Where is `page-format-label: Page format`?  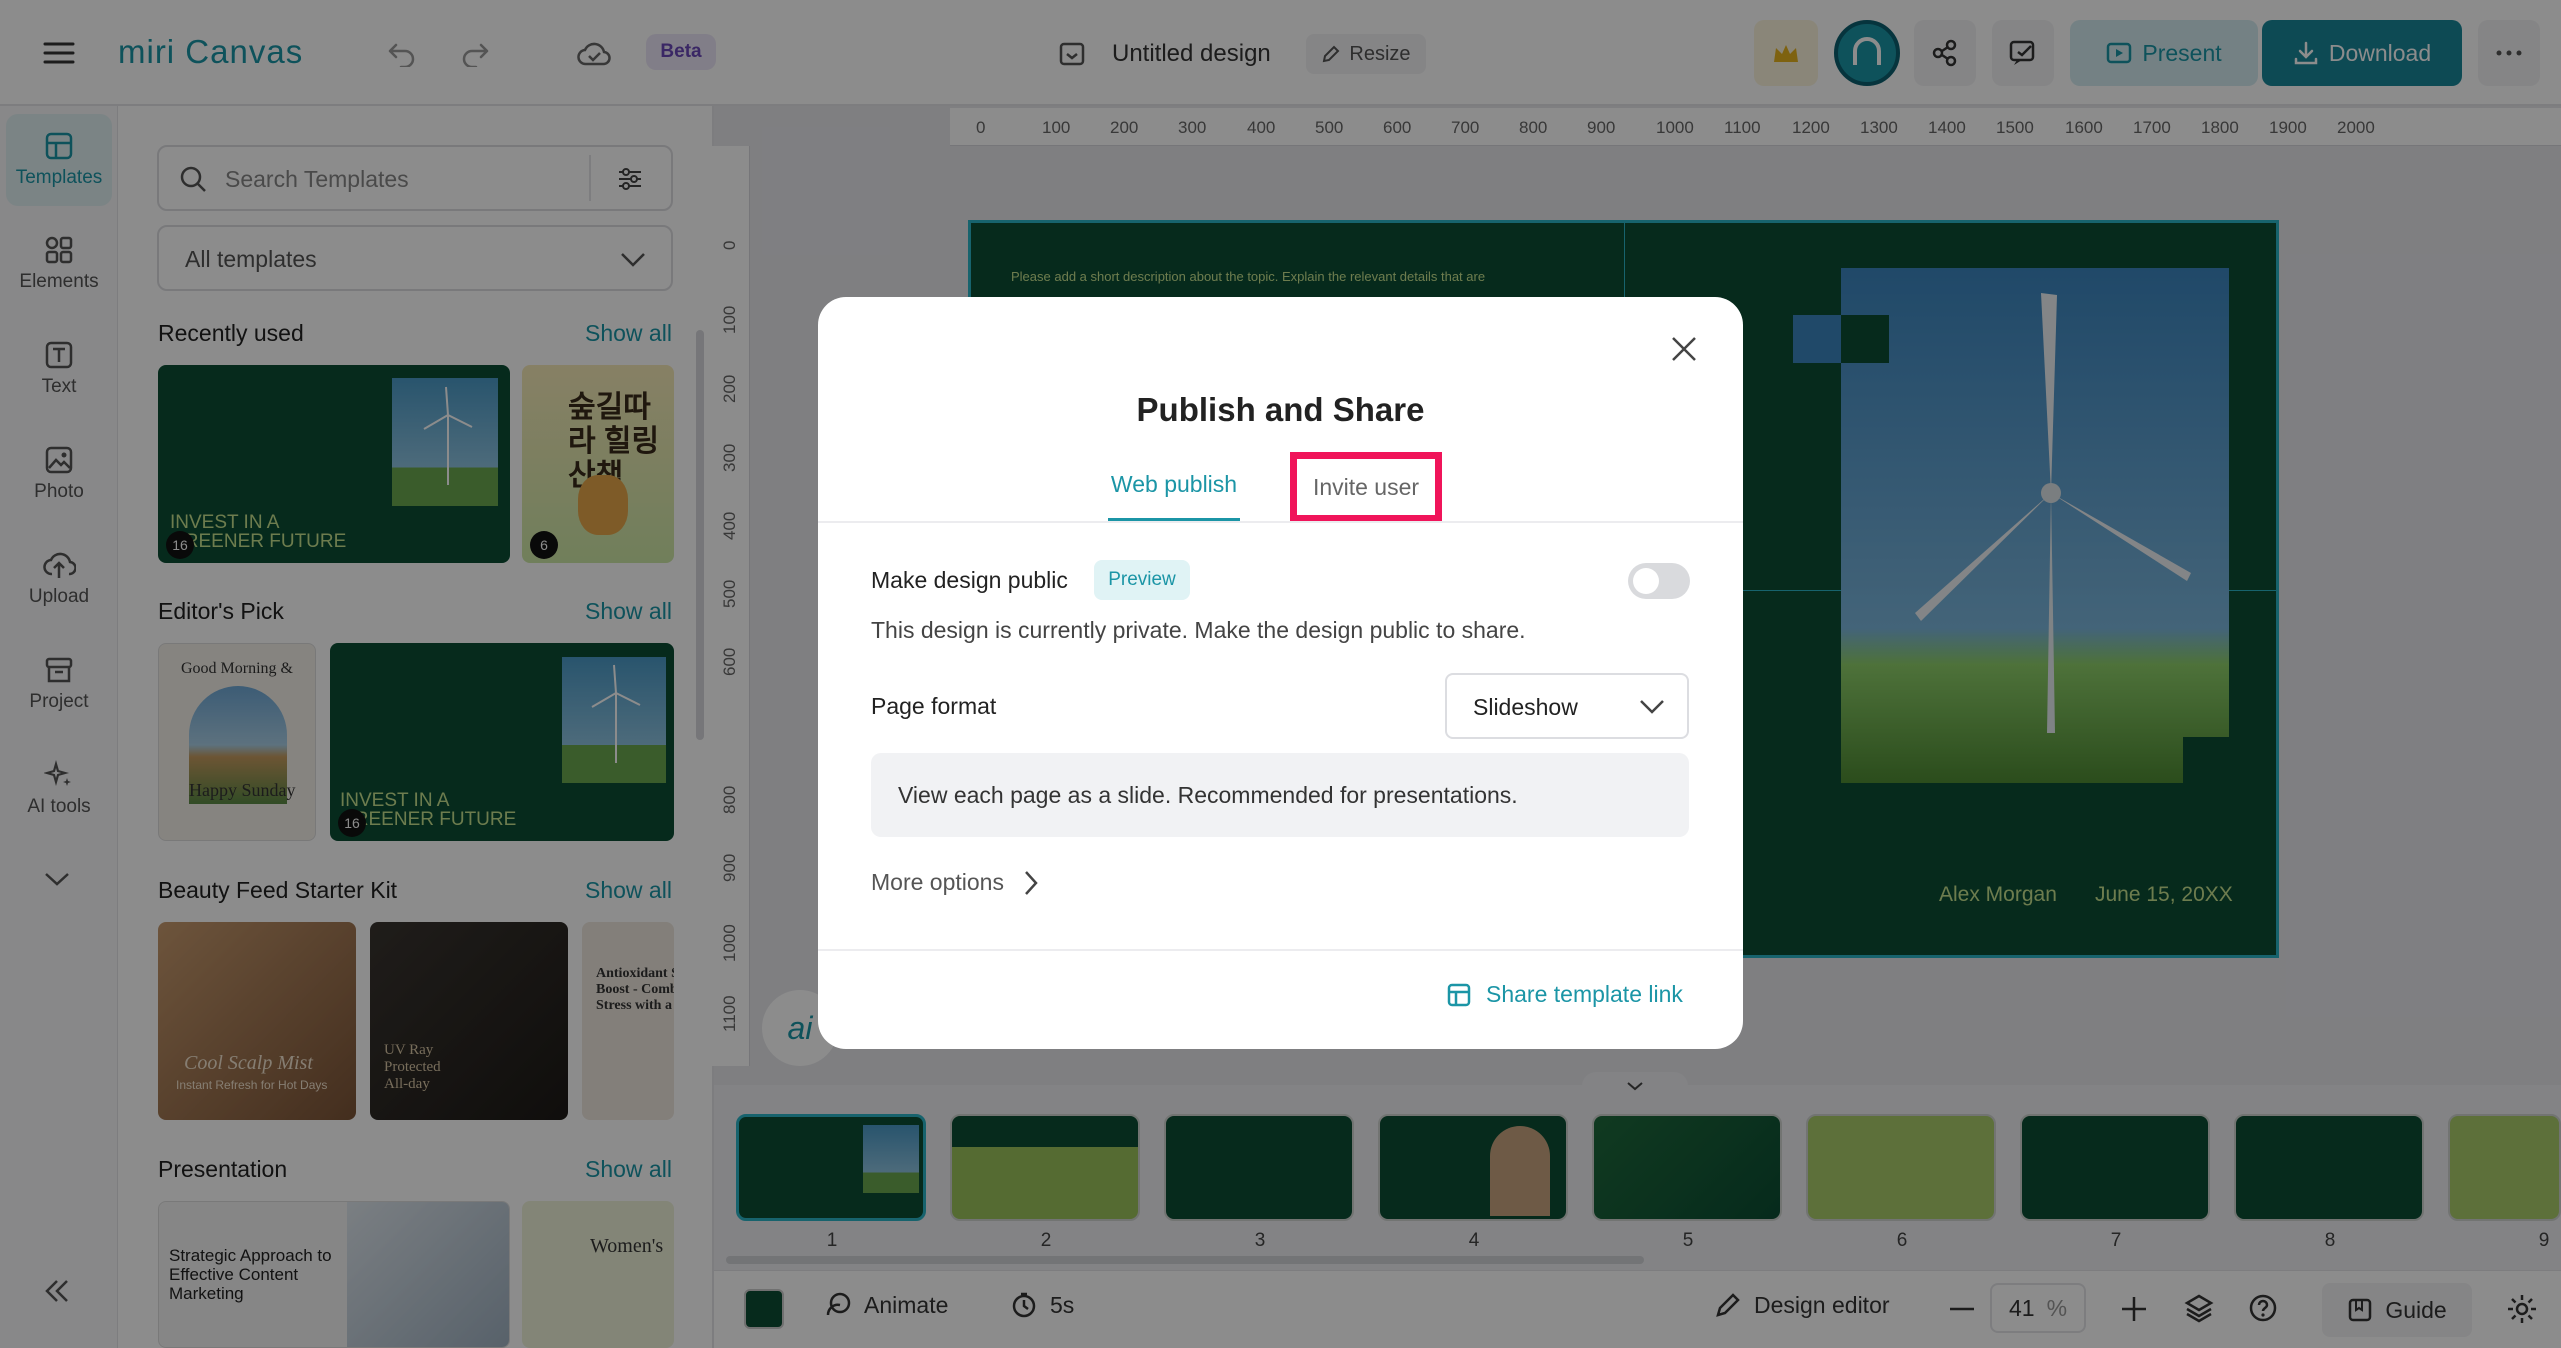
page-format-label: Page format is located at coordinates (934, 706).